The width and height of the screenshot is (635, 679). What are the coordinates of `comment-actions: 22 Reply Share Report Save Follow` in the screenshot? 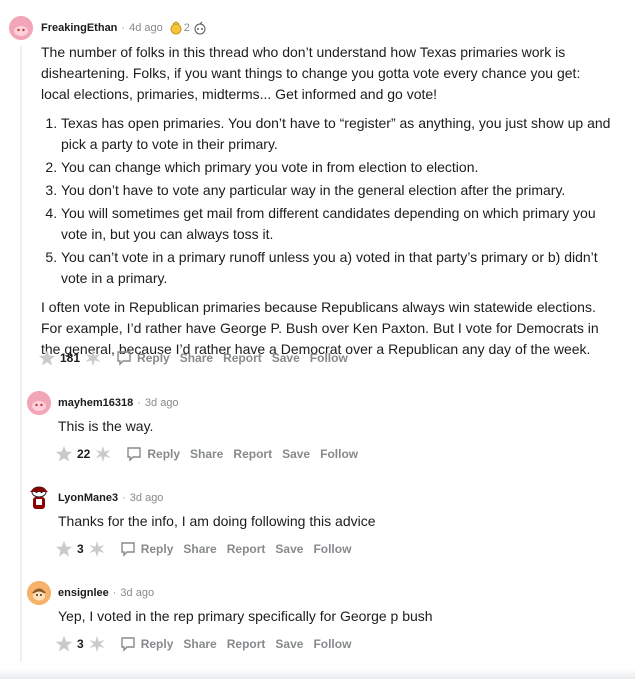 It's located at (206, 454).